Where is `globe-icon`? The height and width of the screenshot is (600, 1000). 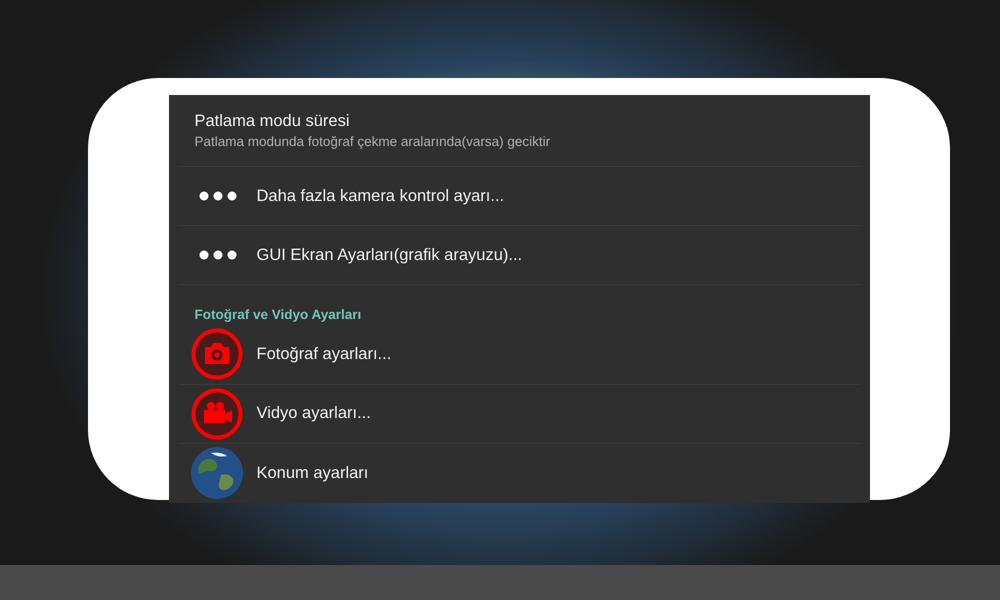 globe-icon is located at coordinates (216, 473).